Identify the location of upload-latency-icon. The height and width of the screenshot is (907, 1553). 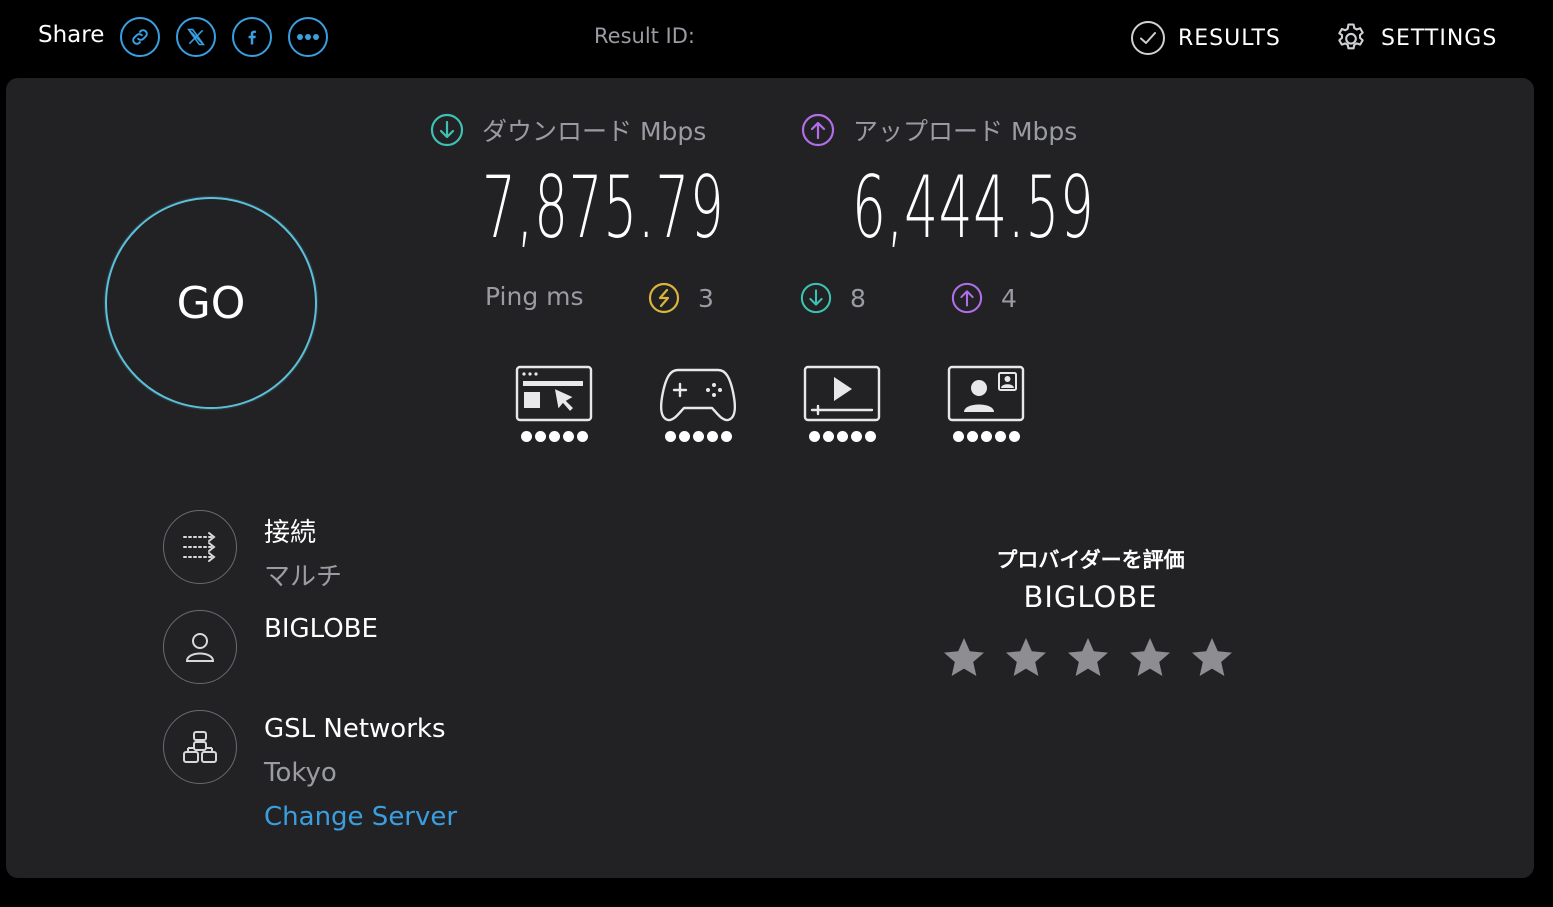
(967, 298).